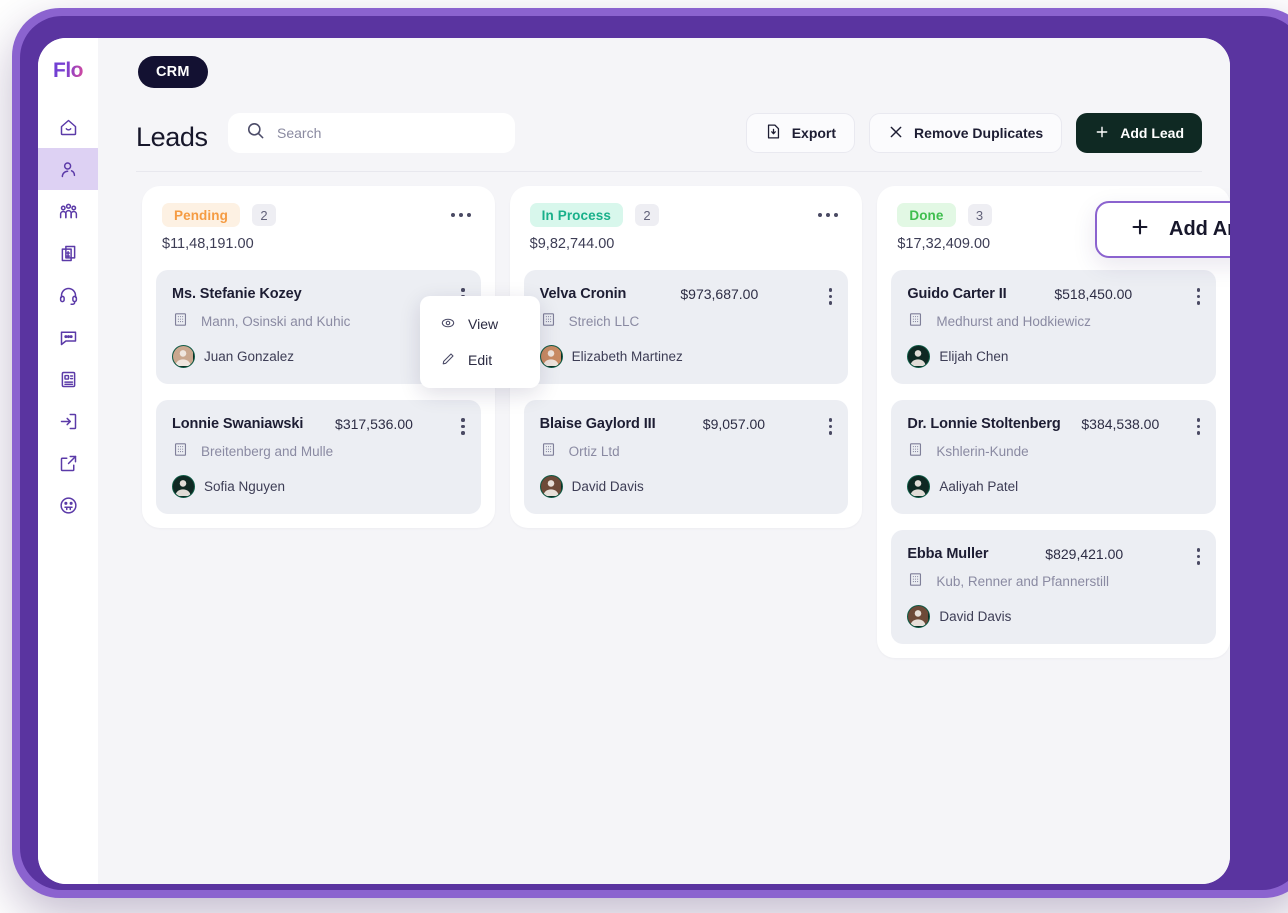 Image resolution: width=1288 pixels, height=913 pixels. Describe the element at coordinates (594, 451) in the screenshot. I see `lead-company: Ortiz Ltd` at that location.